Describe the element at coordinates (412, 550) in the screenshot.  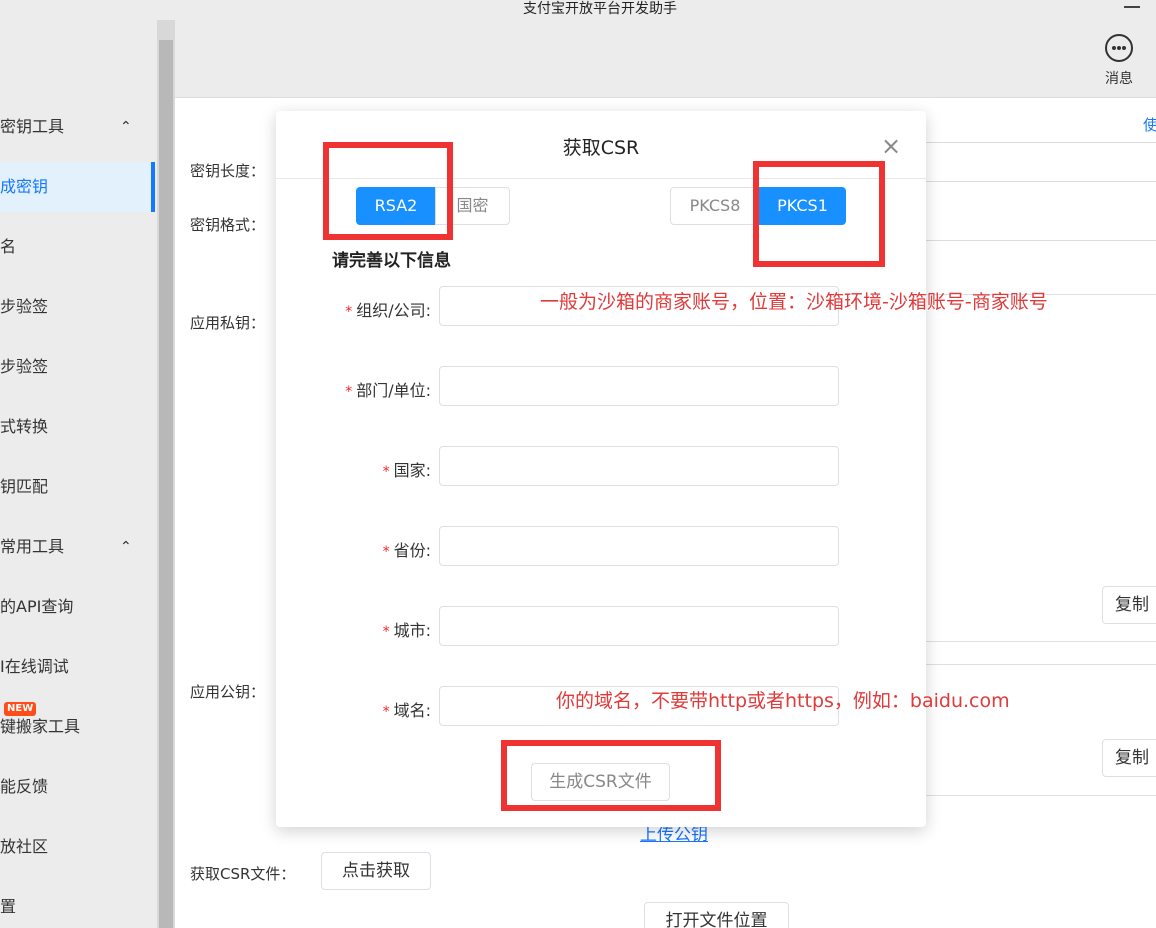
I see `province-label-text: 省份:` at that location.